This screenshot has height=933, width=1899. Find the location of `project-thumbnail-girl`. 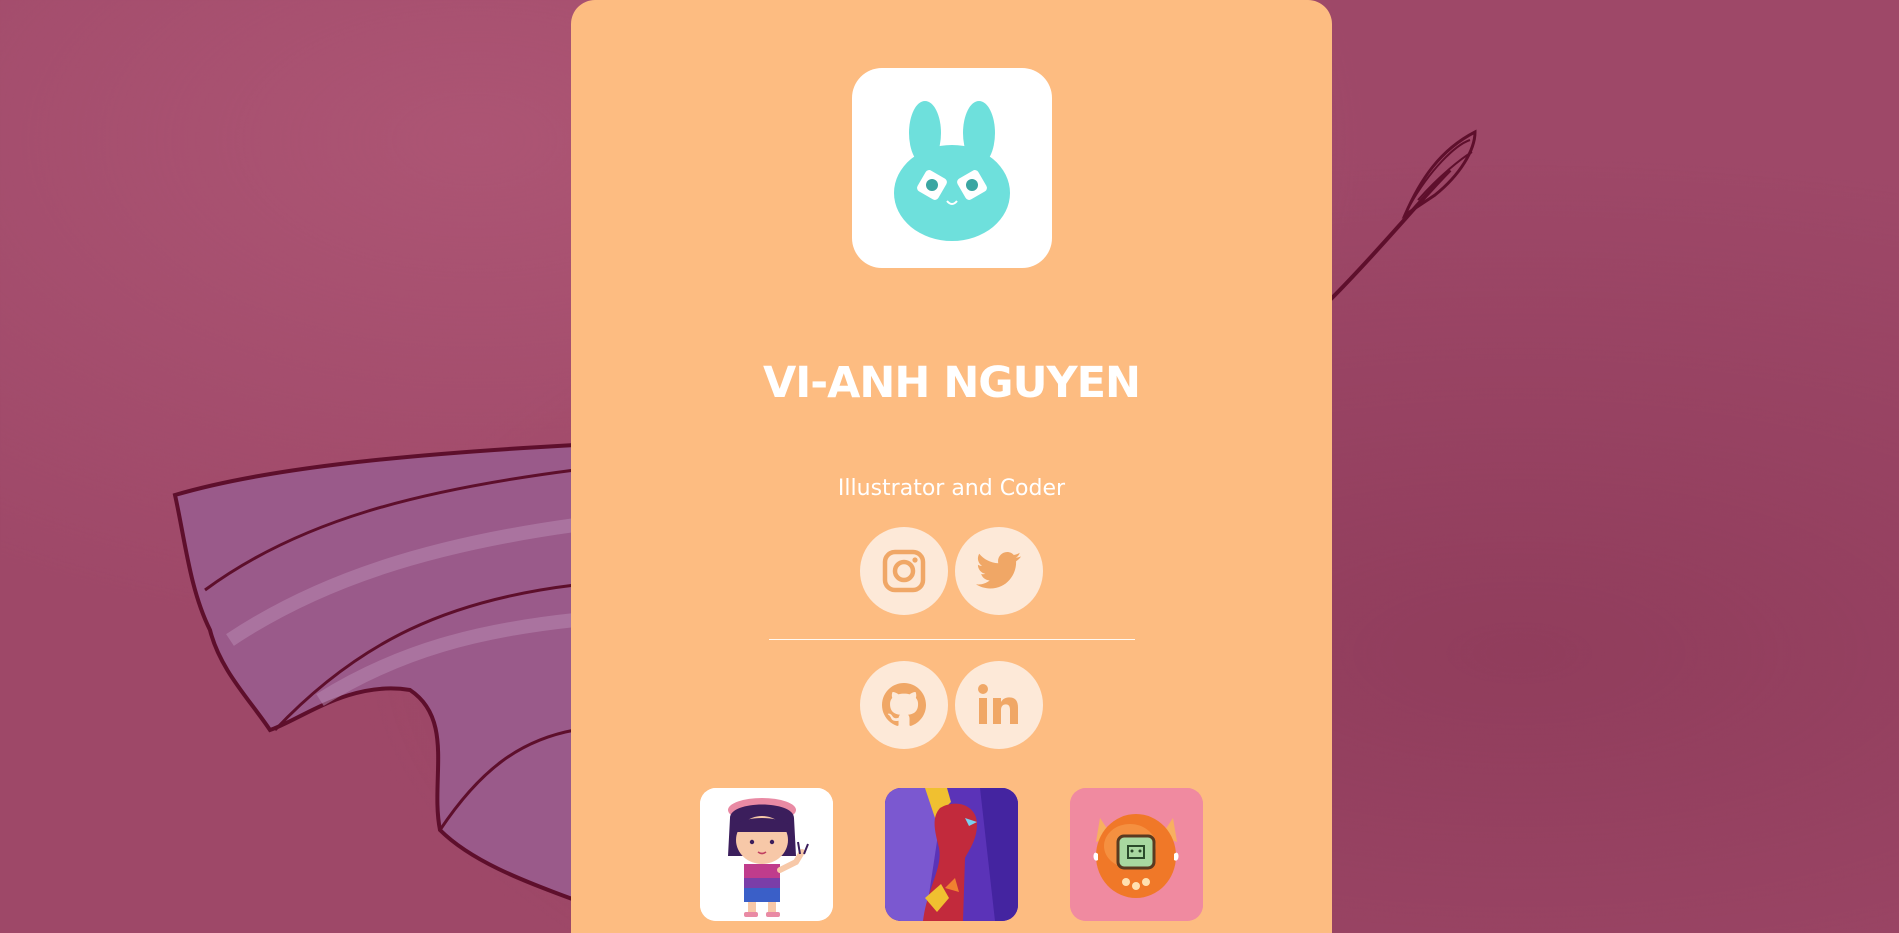

project-thumbnail-girl is located at coordinates (766, 854).